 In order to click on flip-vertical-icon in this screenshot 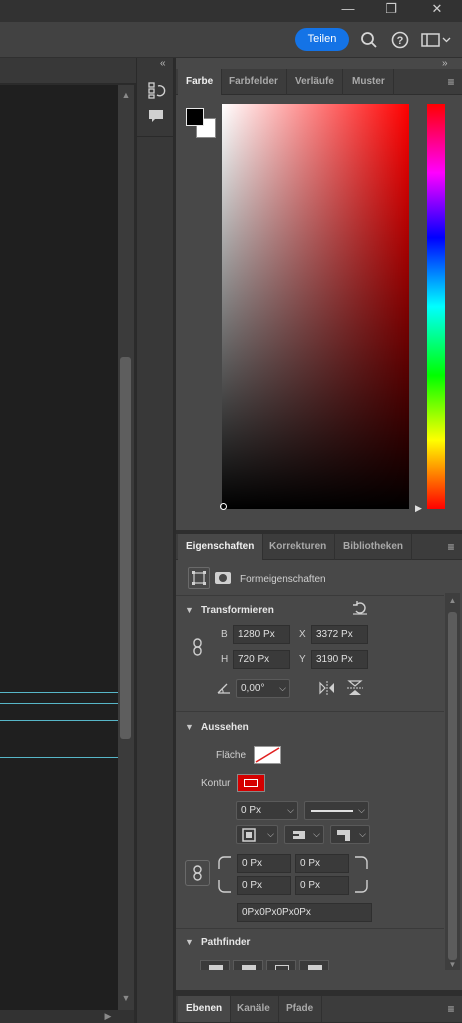, I will do `click(355, 688)`.